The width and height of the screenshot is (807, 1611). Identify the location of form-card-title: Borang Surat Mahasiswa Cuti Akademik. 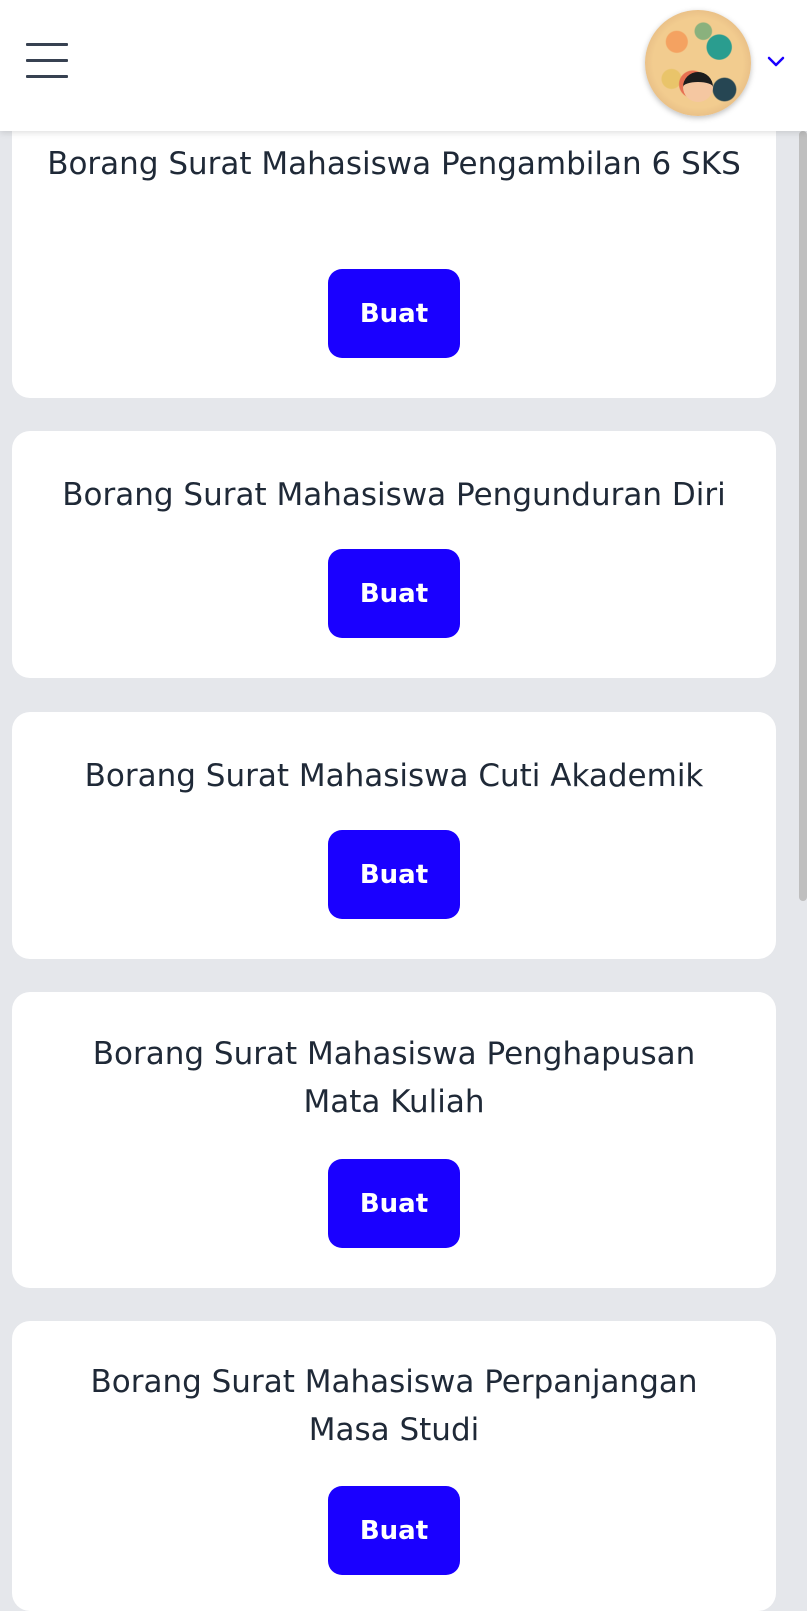
(394, 776).